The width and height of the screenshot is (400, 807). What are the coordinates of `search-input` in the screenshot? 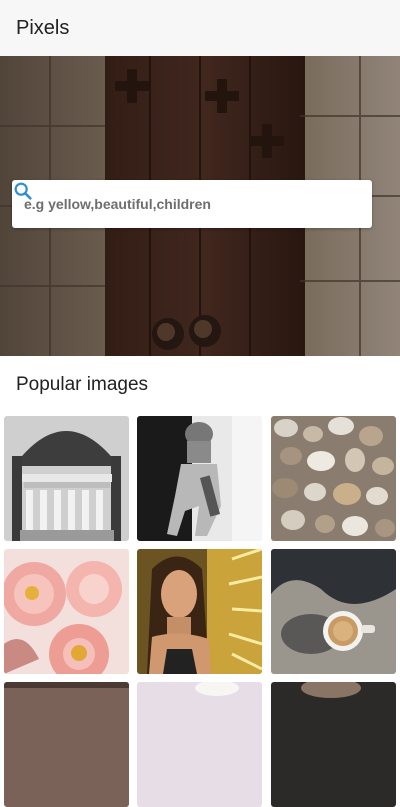 It's located at (170, 204).